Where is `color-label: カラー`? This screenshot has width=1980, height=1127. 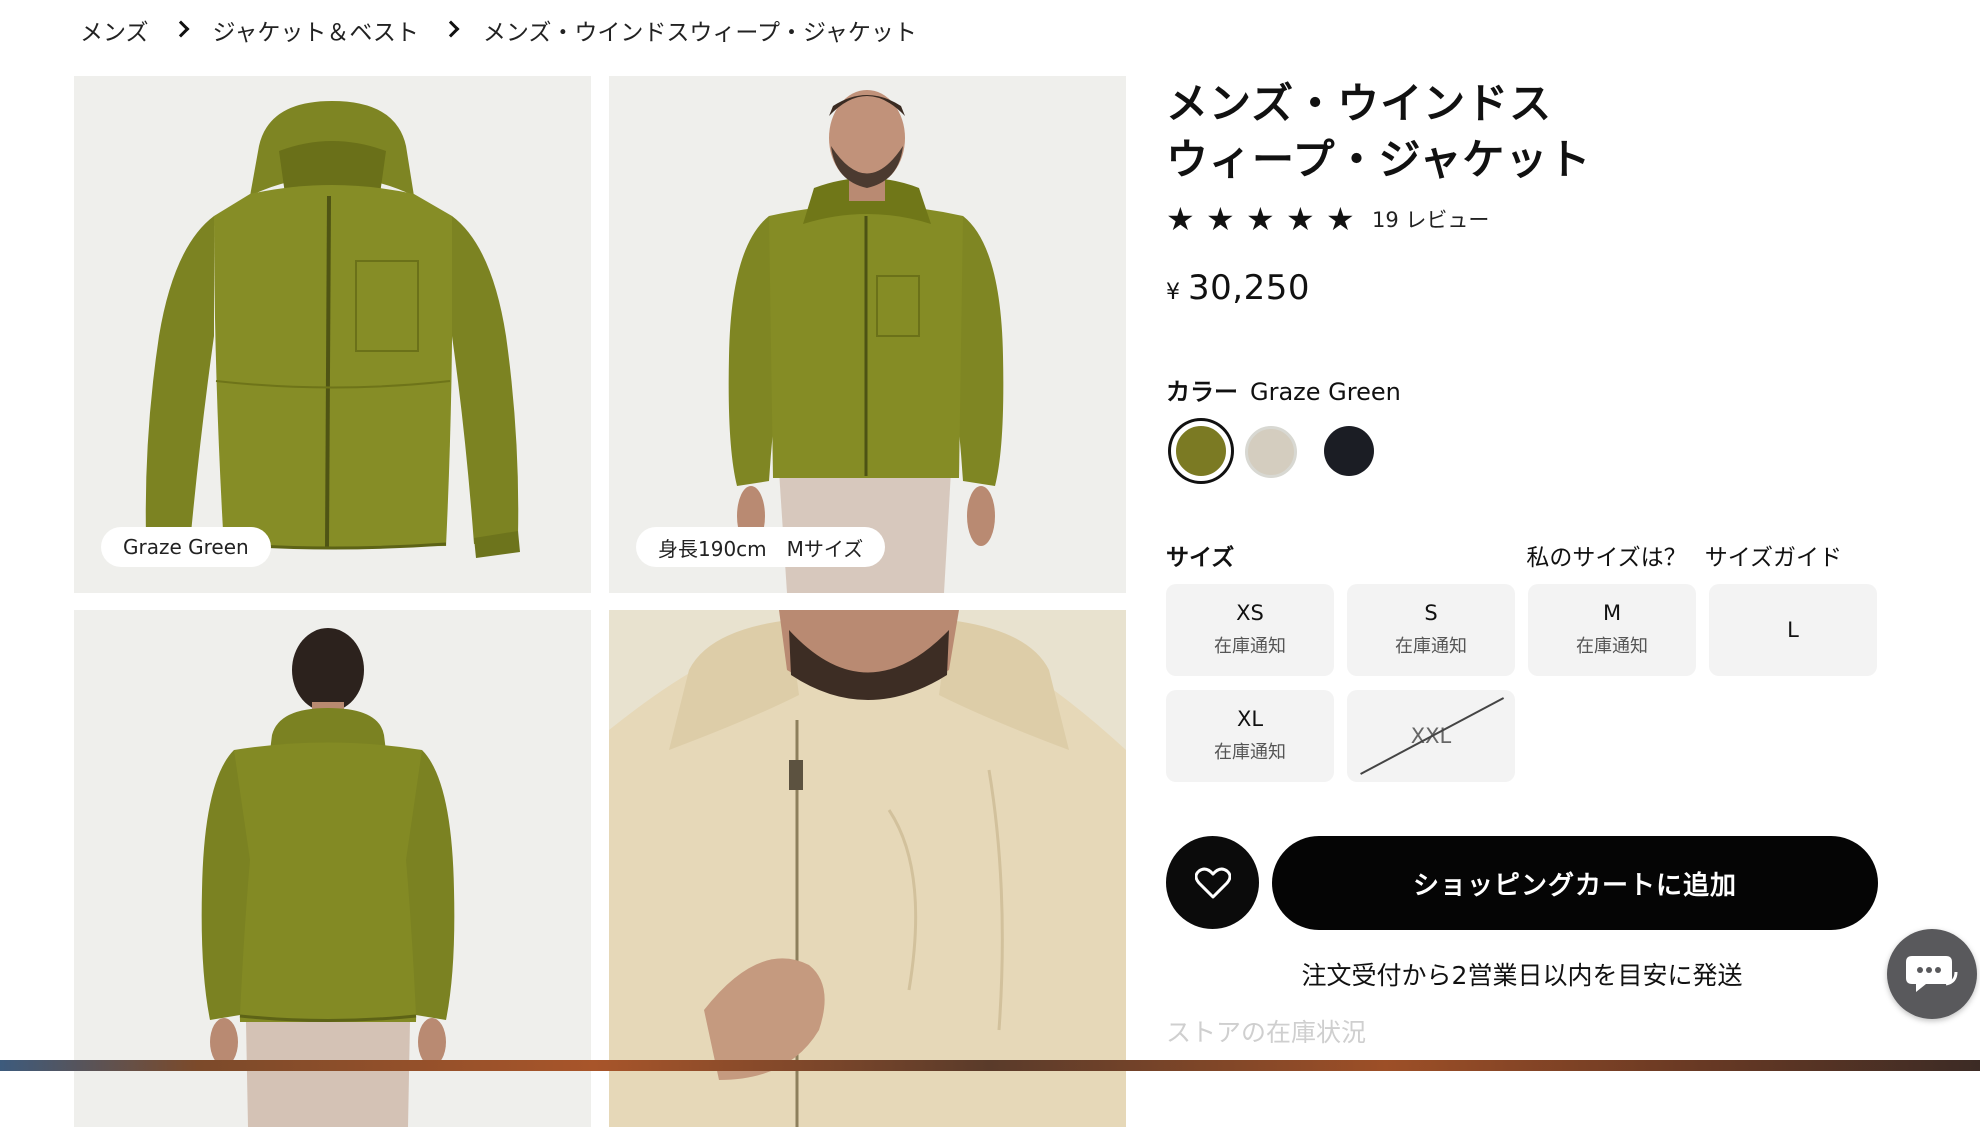 color-label: カラー is located at coordinates (1202, 392).